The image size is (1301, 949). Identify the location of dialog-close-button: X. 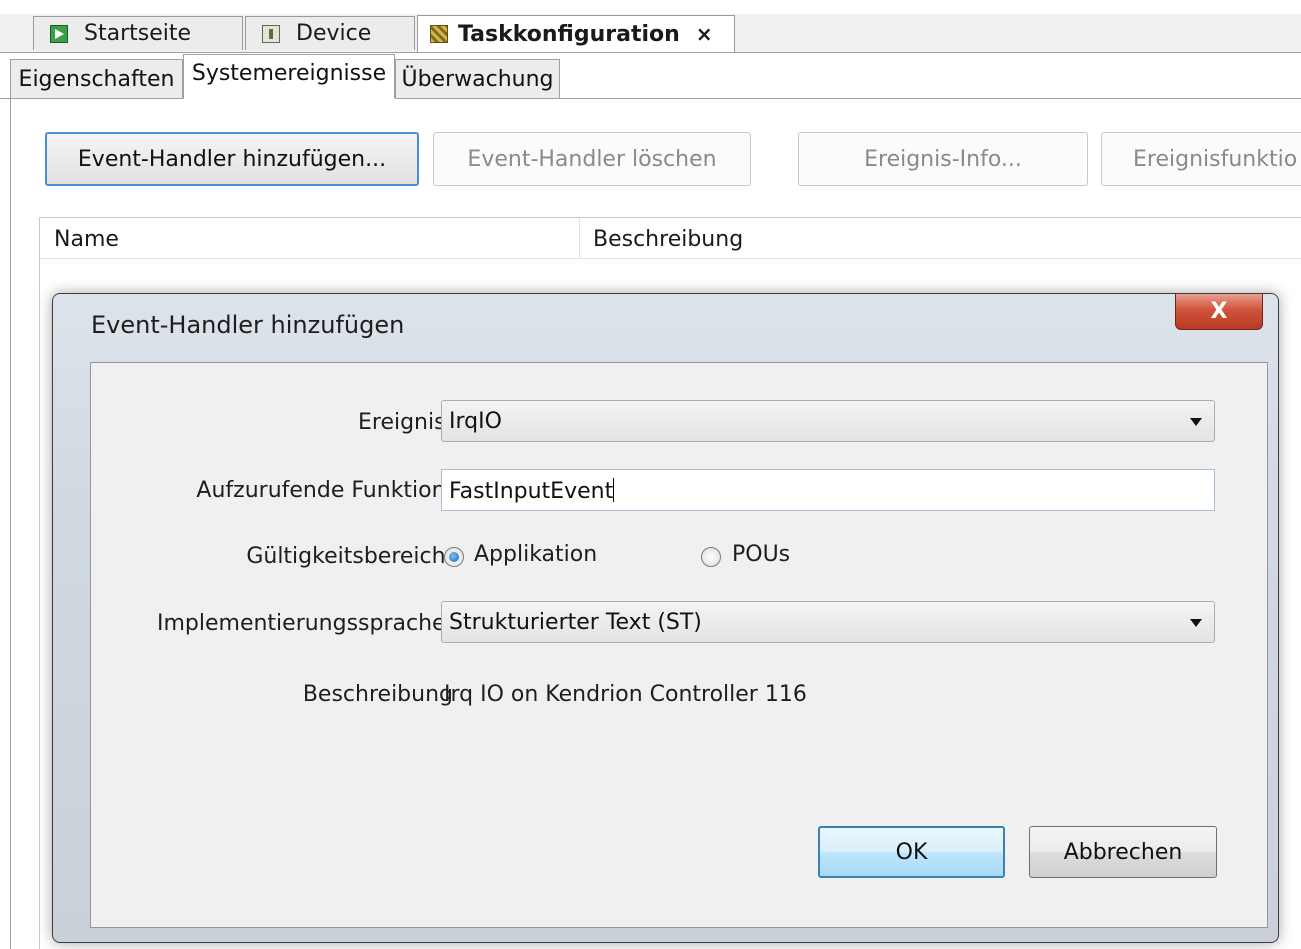
(1219, 312).